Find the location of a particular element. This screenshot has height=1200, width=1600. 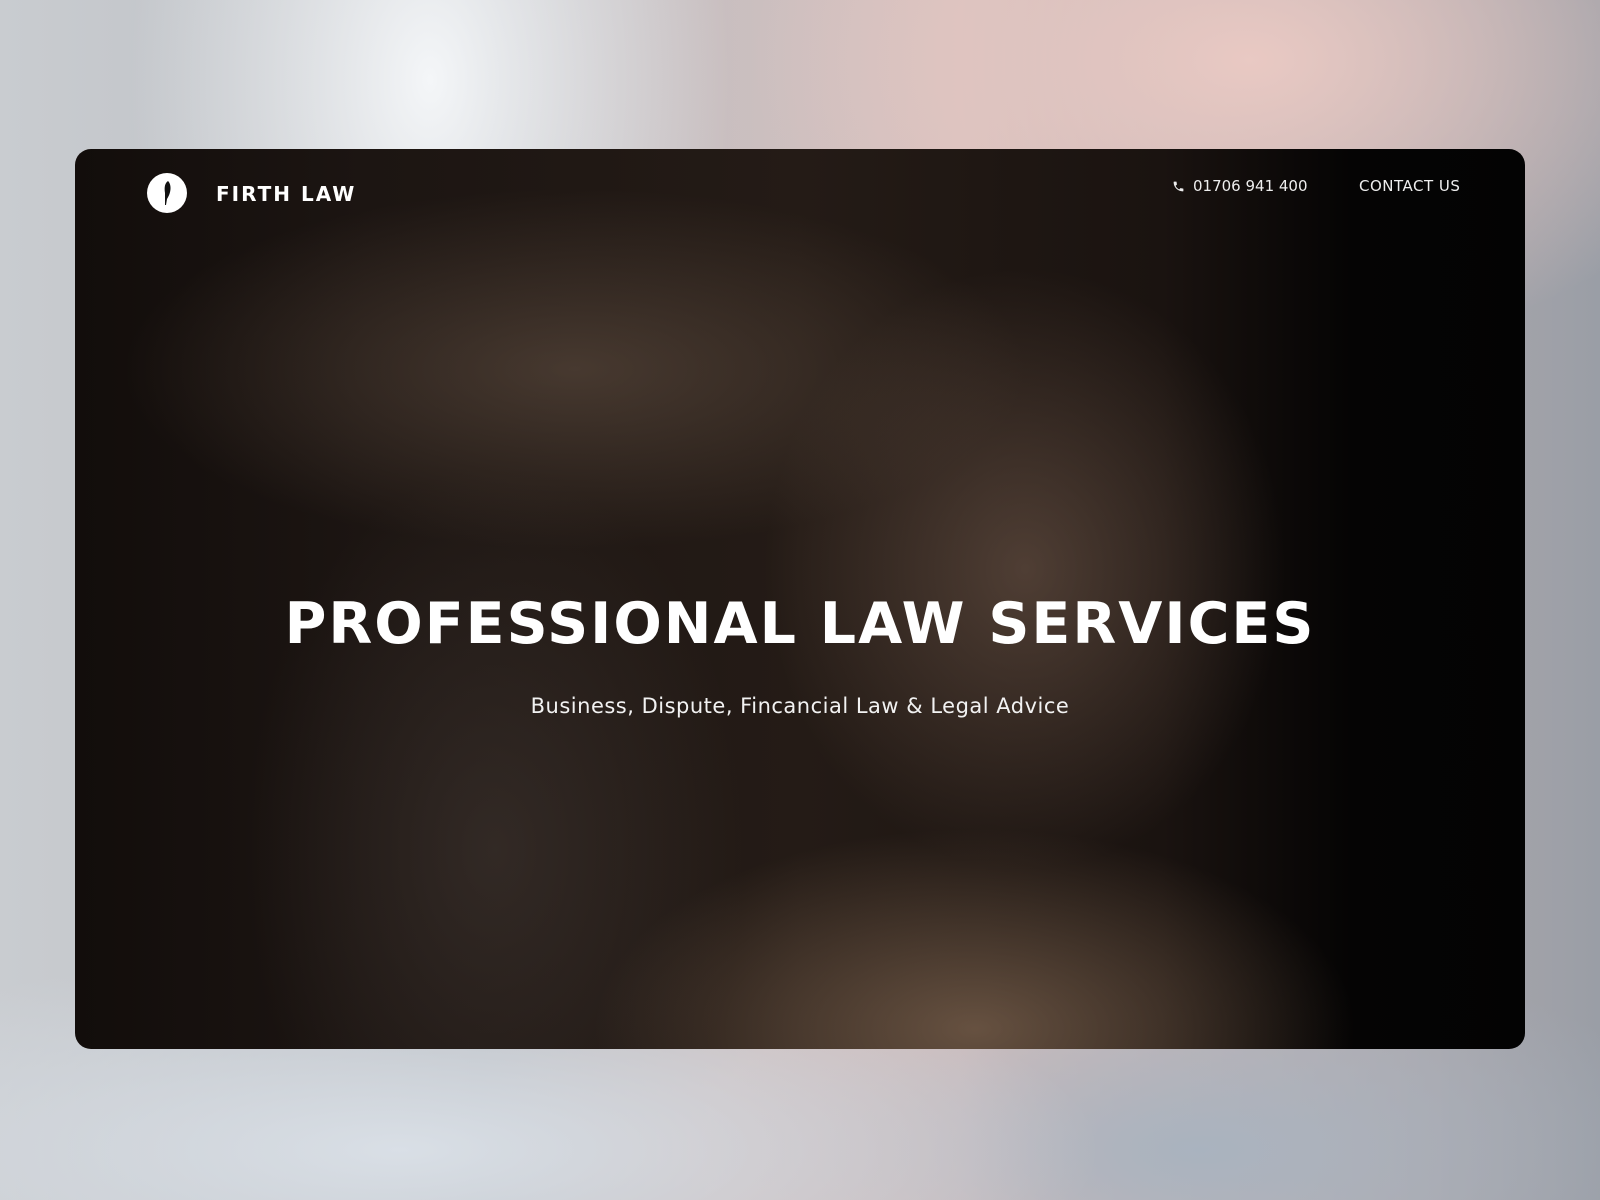

hero-title: PROFESSIONAL LAW SERVICES is located at coordinates (800, 624).